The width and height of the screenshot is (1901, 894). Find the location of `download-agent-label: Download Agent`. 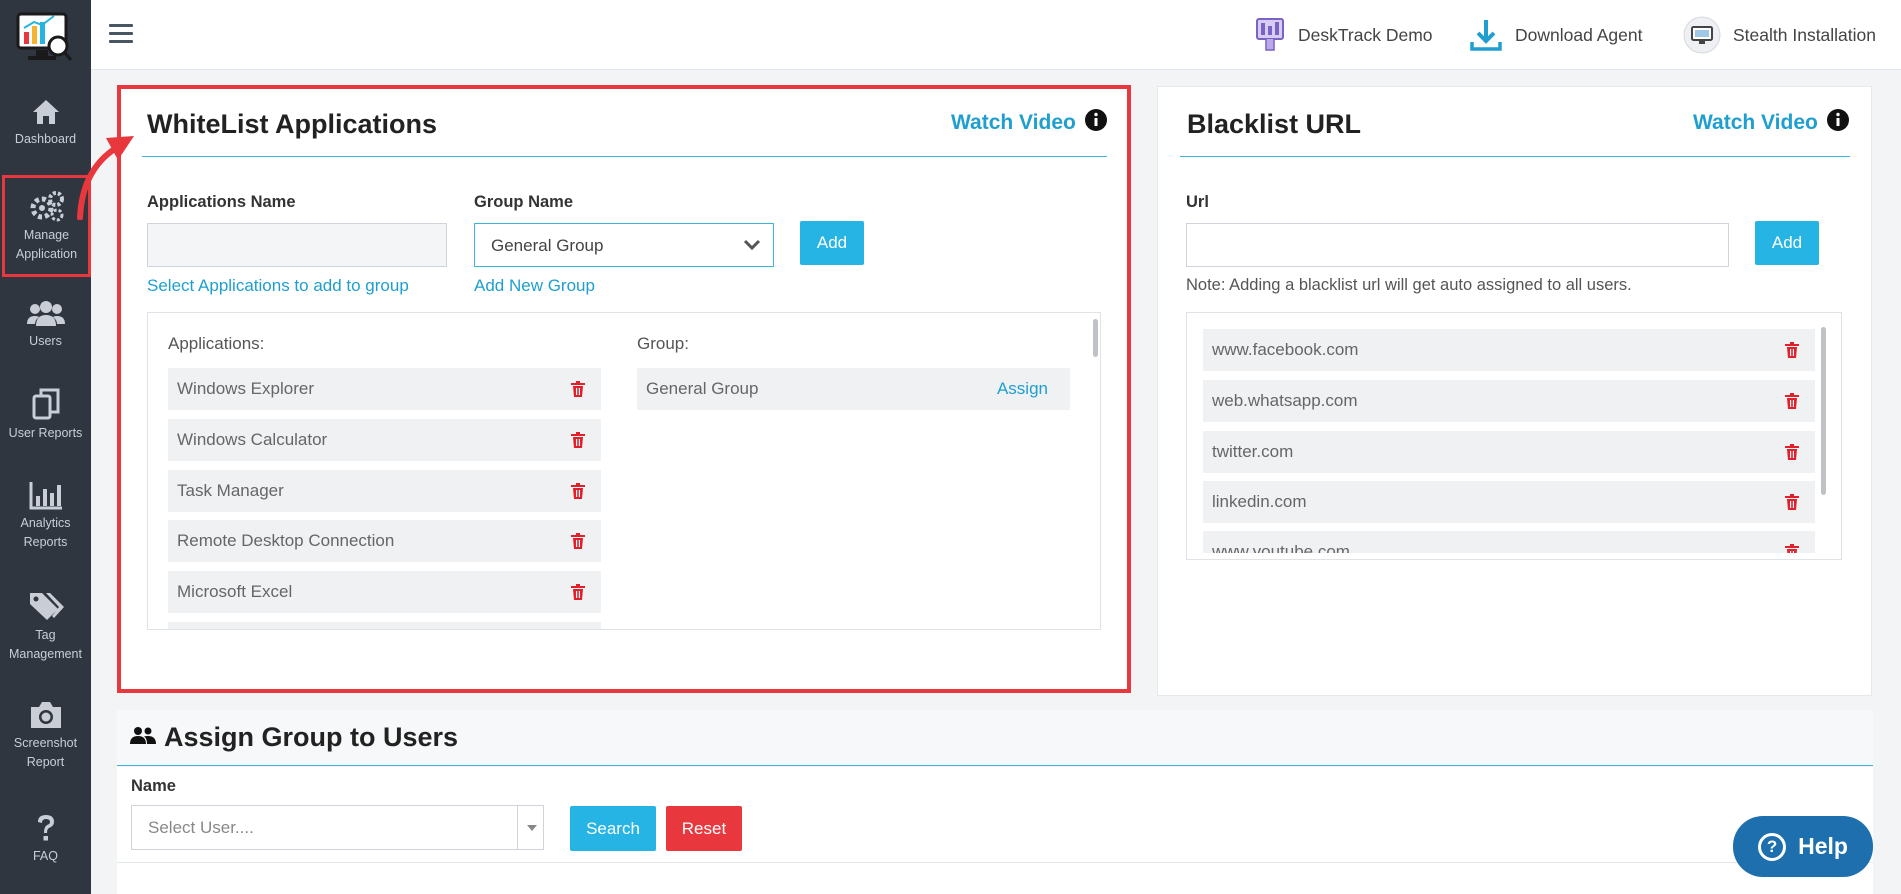

download-agent-label: Download Agent is located at coordinates (1579, 34).